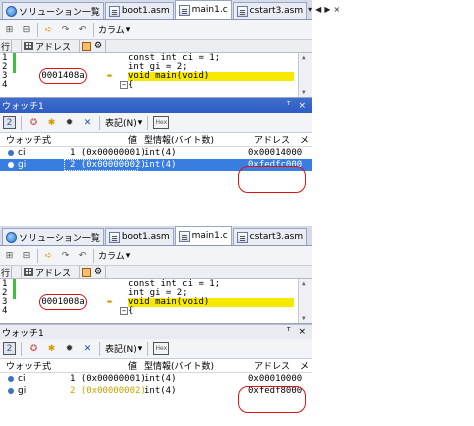 The image size is (474, 426). I want to click on settings-icon: ⚙, so click(98, 272).